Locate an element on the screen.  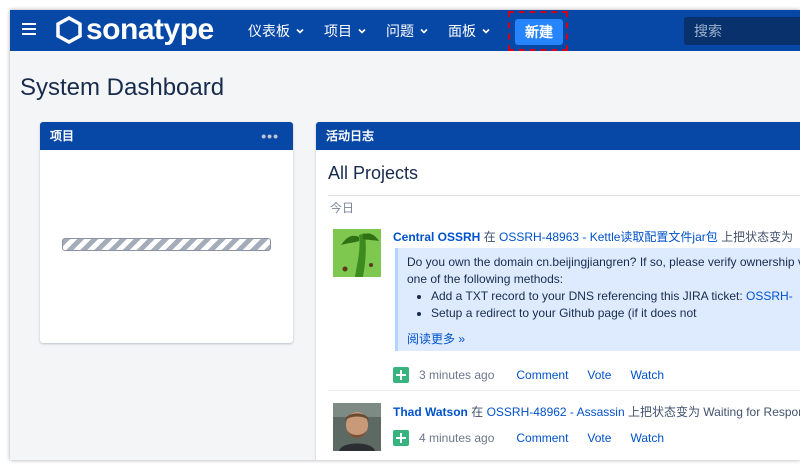
create-button-highlight: 新建 is located at coordinates (538, 31).